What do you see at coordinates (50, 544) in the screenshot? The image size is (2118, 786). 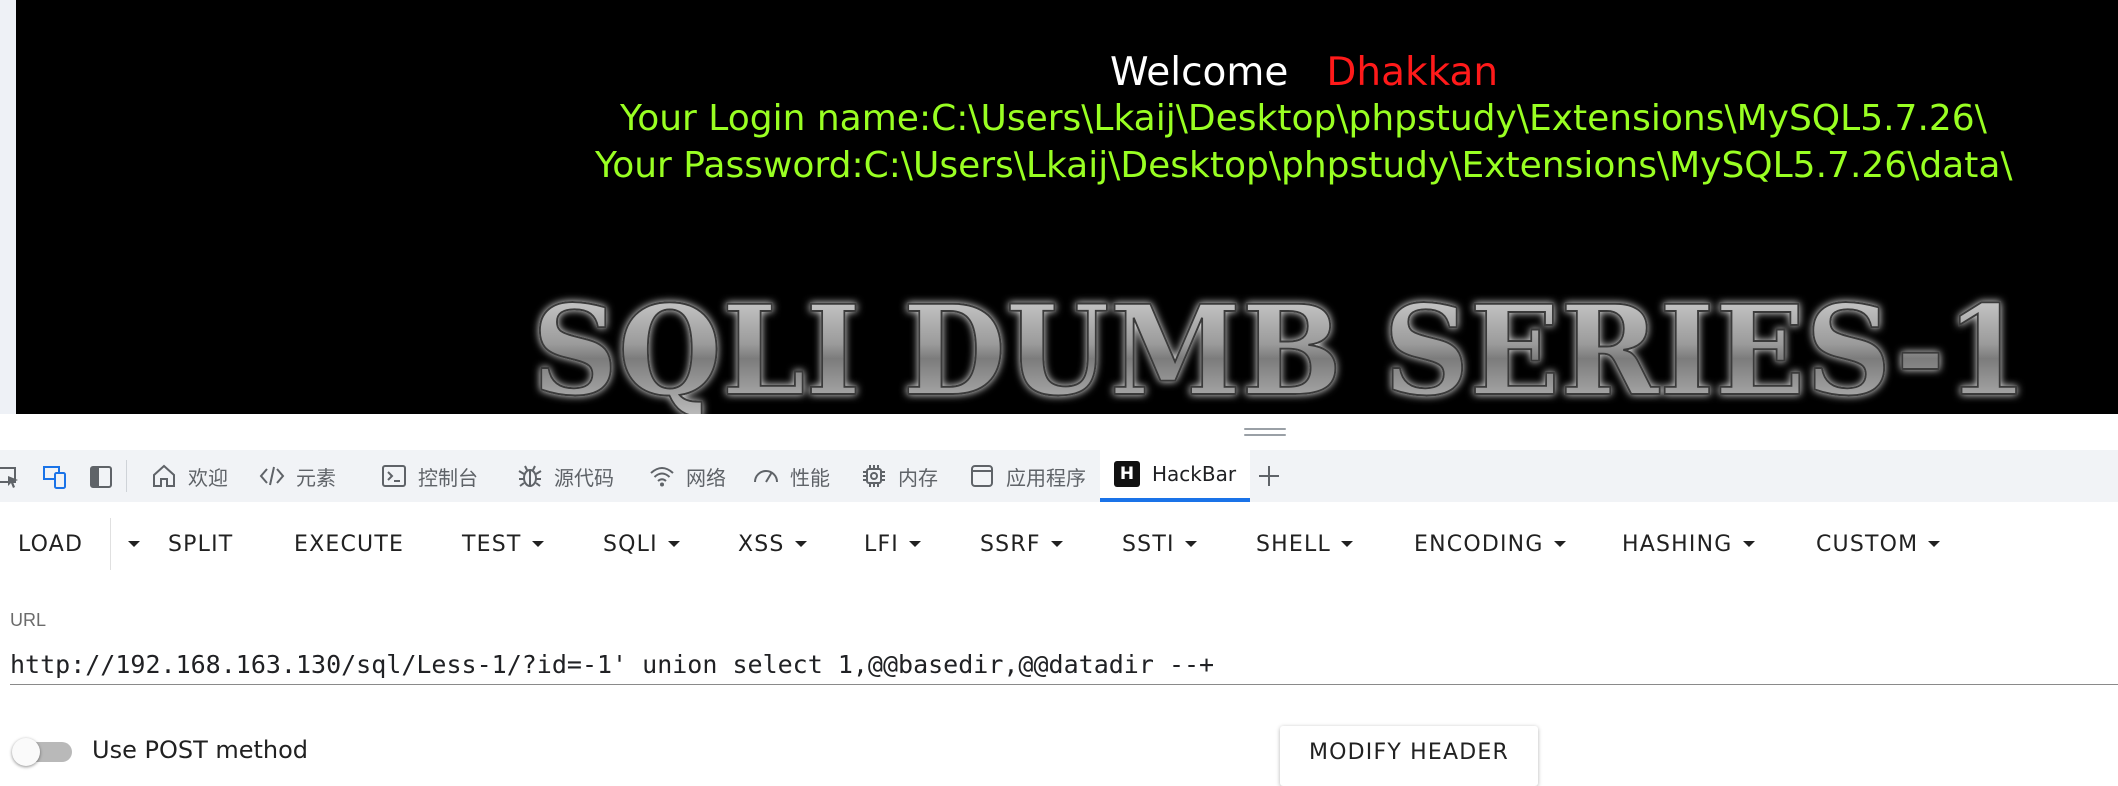 I see `load-button: LOAD` at bounding box center [50, 544].